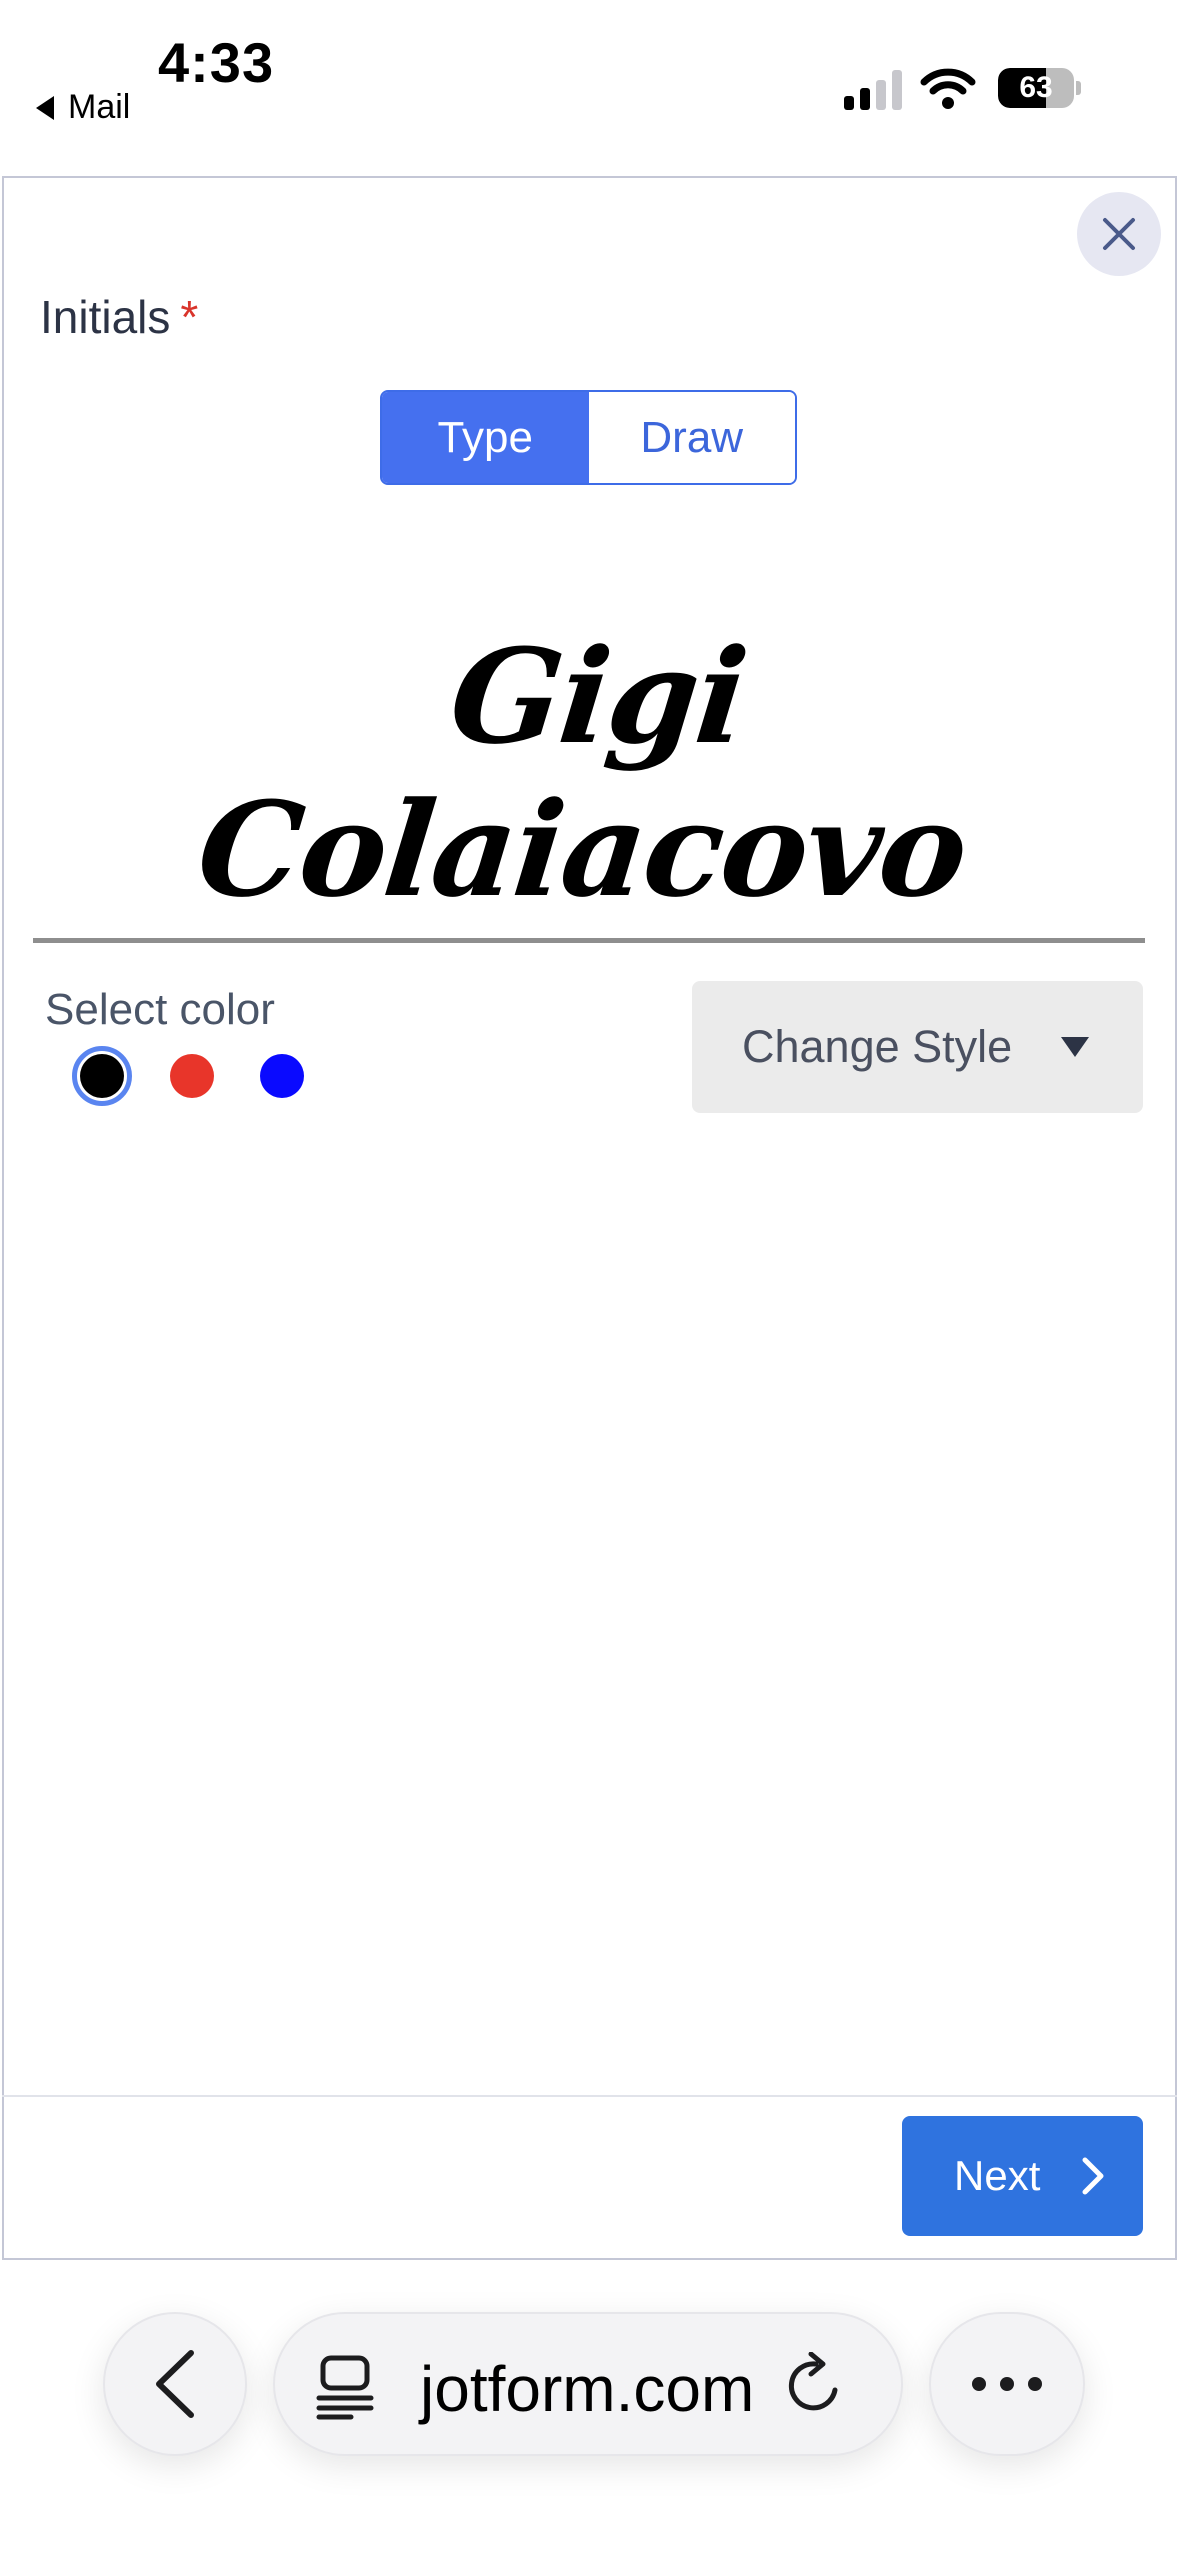 The height and width of the screenshot is (2556, 1179). What do you see at coordinates (873, 89) in the screenshot?
I see `cellular-signal-icon` at bounding box center [873, 89].